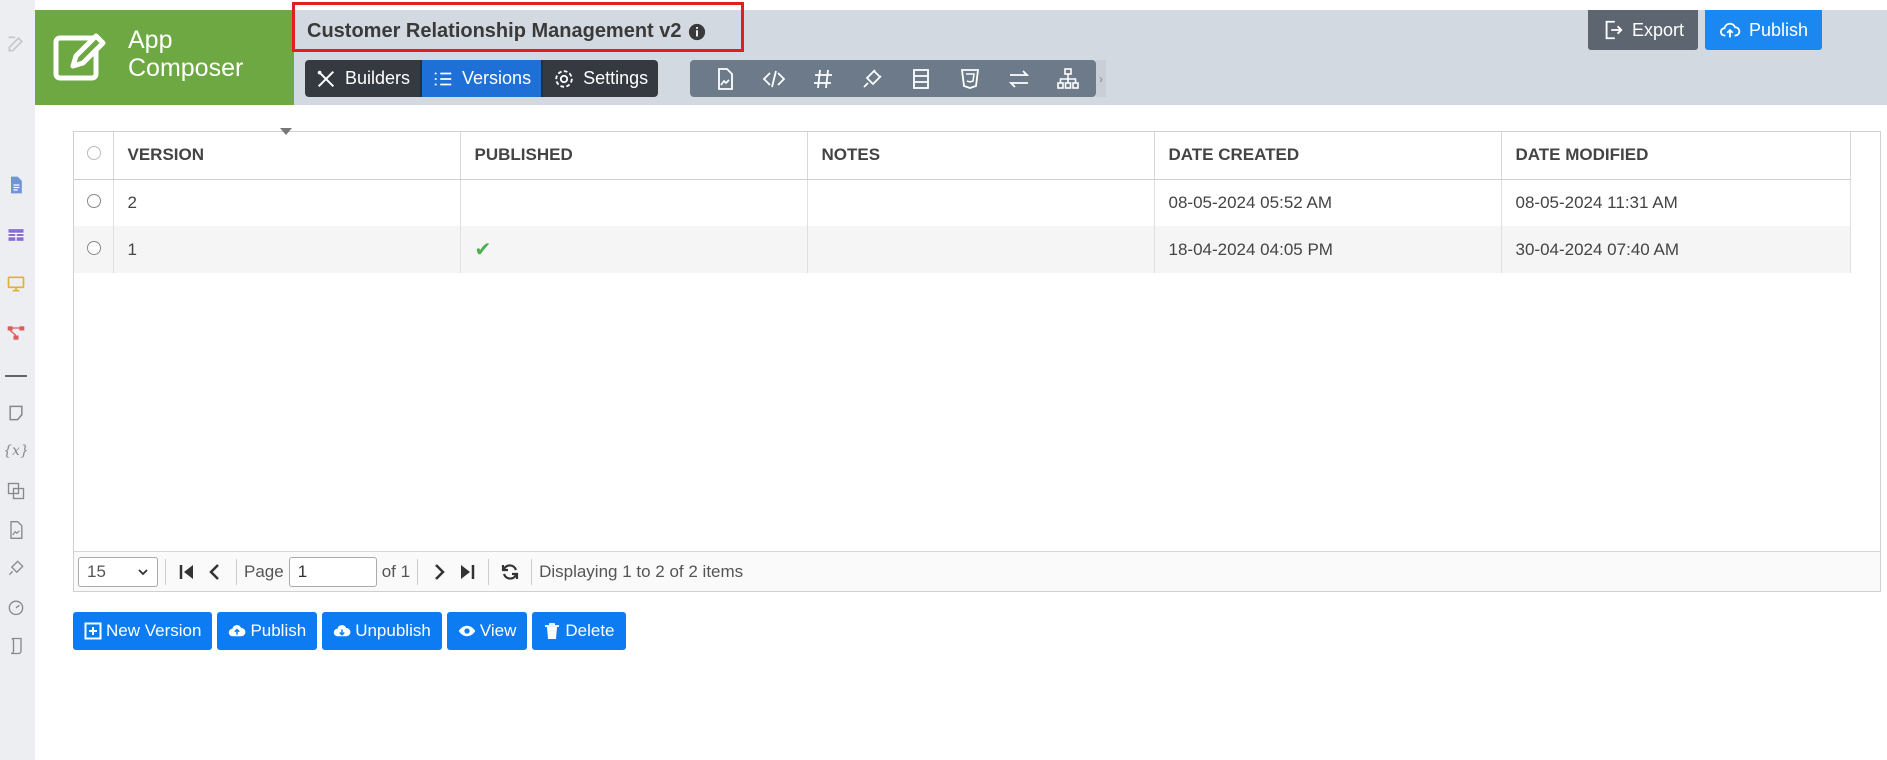 The image size is (1887, 760). I want to click on page-title: Customer Relationship Management v2, so click(506, 31).